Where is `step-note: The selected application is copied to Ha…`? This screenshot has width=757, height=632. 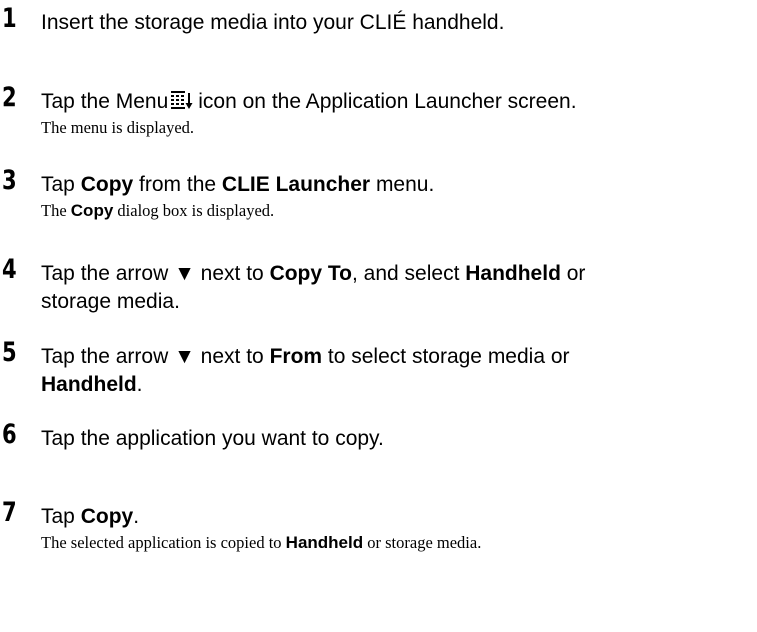
step-note: The selected application is copied to Ha… is located at coordinates (261, 543).